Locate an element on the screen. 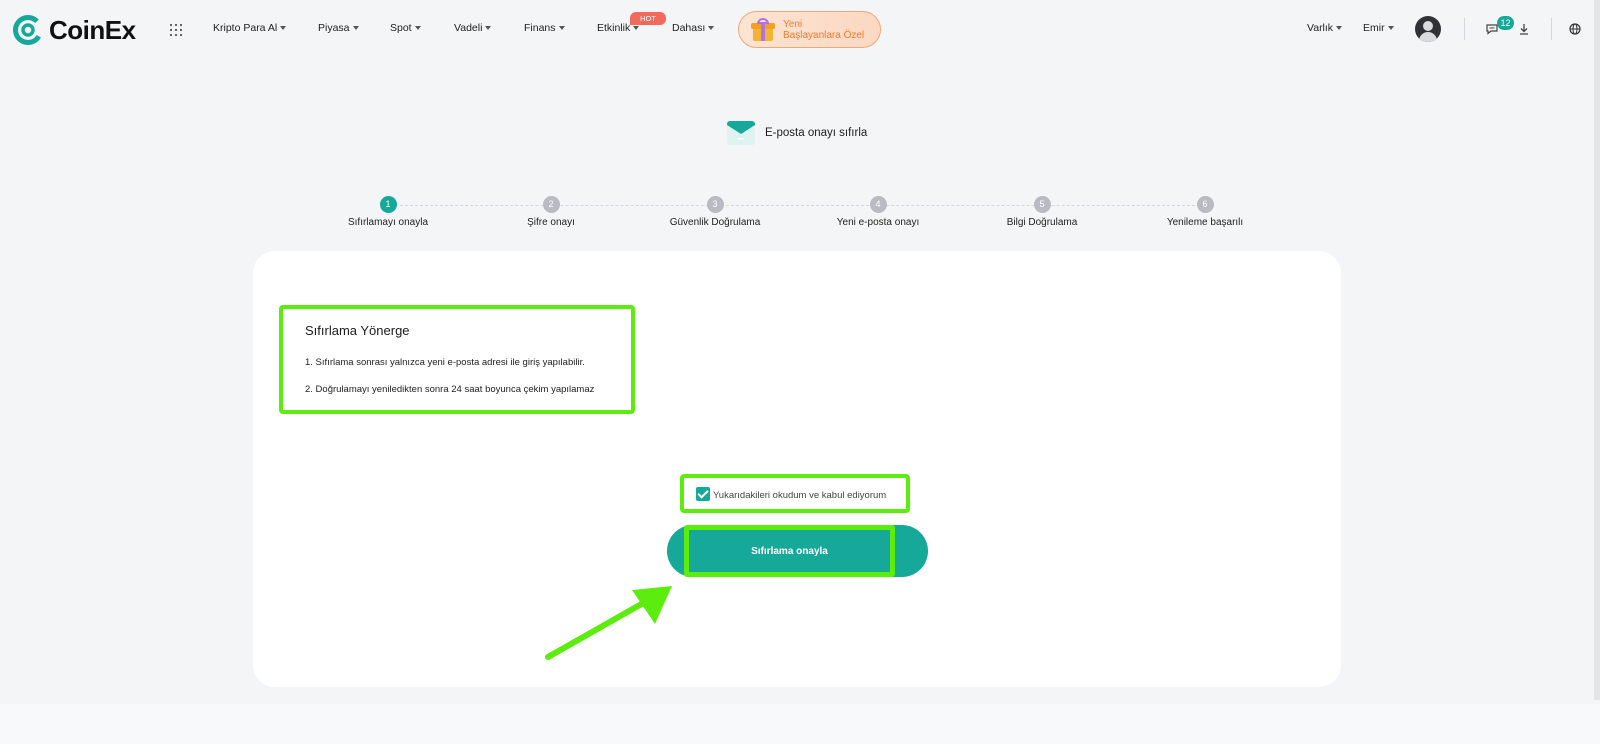  promo-text: Yeni Başlayanlara Özel is located at coordinates (823, 30).